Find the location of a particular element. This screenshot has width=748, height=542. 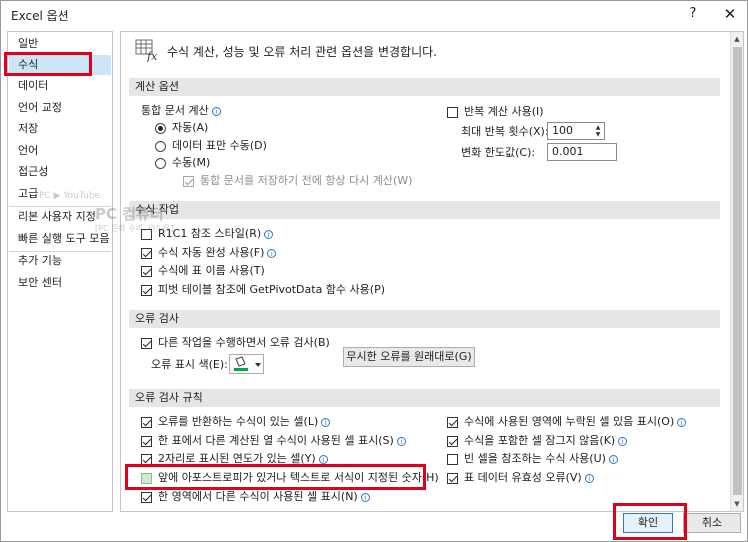

rule-inconsistent-calculated-column-checkbox: 한 표에서 다른 계산된 열 수식이 사용된 셀 표시(S) i is located at coordinates (273, 441).